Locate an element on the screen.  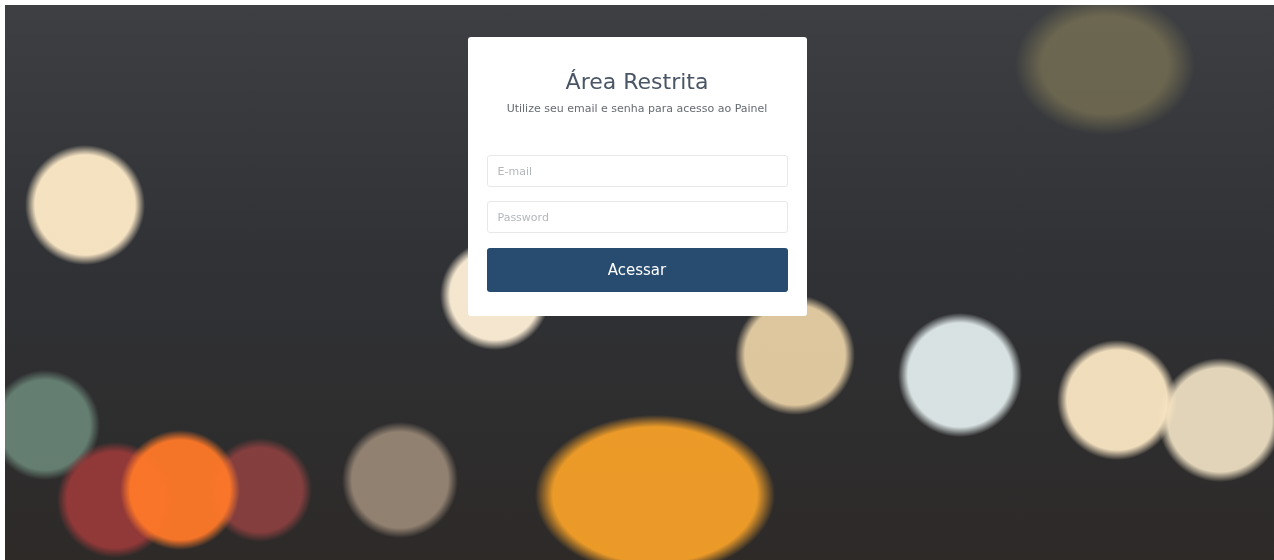
input-field: E-mail is located at coordinates (637, 171).